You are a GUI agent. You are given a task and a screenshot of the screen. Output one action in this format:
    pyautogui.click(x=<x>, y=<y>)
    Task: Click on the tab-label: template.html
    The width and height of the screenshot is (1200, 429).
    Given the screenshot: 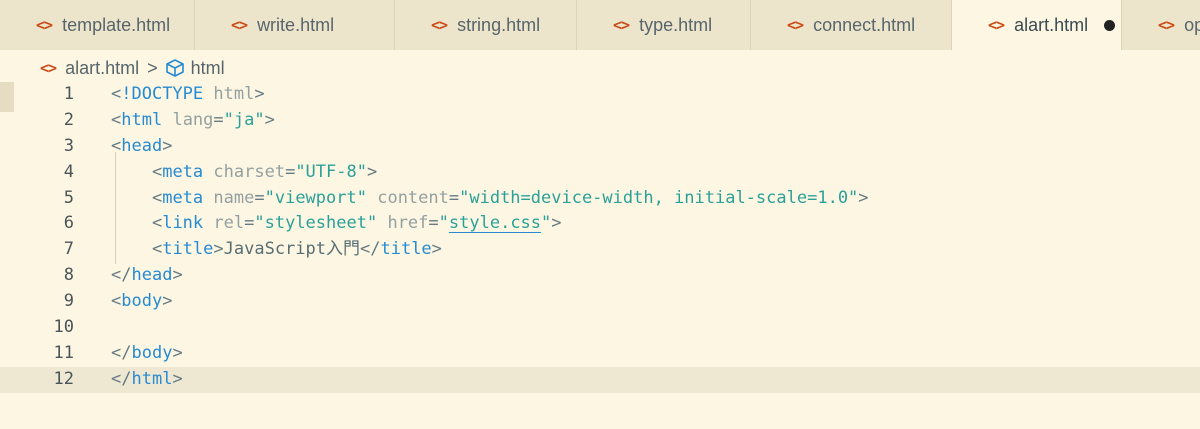 What is the action you would take?
    pyautogui.click(x=116, y=24)
    